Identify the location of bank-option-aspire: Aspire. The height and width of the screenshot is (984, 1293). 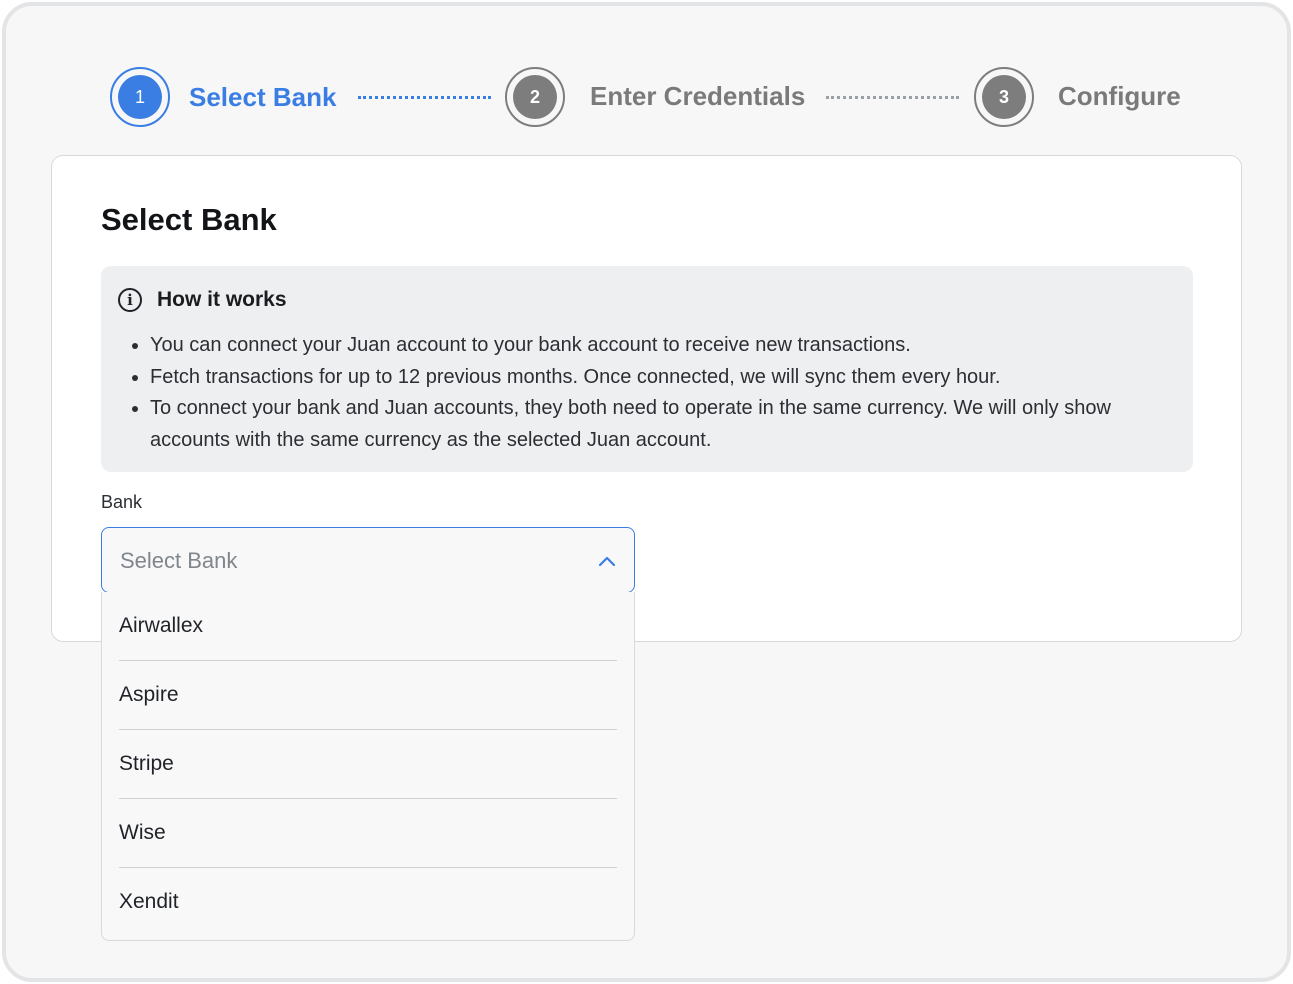
(368, 695).